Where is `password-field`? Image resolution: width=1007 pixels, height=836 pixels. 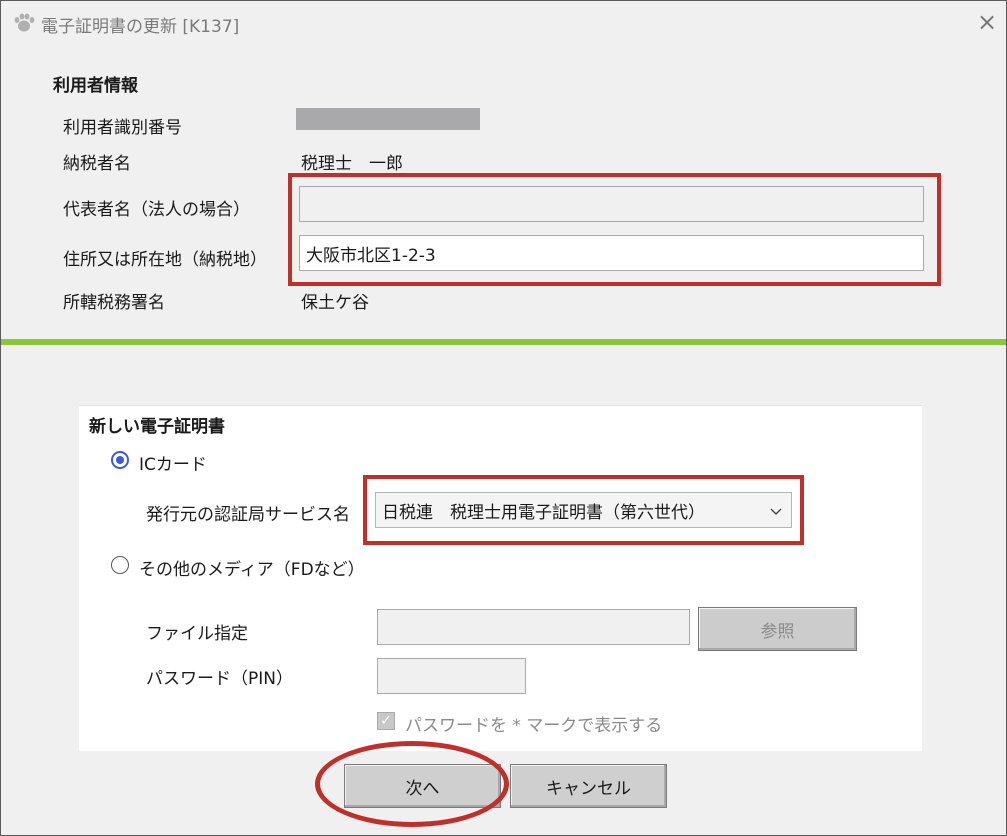 password-field is located at coordinates (451, 676).